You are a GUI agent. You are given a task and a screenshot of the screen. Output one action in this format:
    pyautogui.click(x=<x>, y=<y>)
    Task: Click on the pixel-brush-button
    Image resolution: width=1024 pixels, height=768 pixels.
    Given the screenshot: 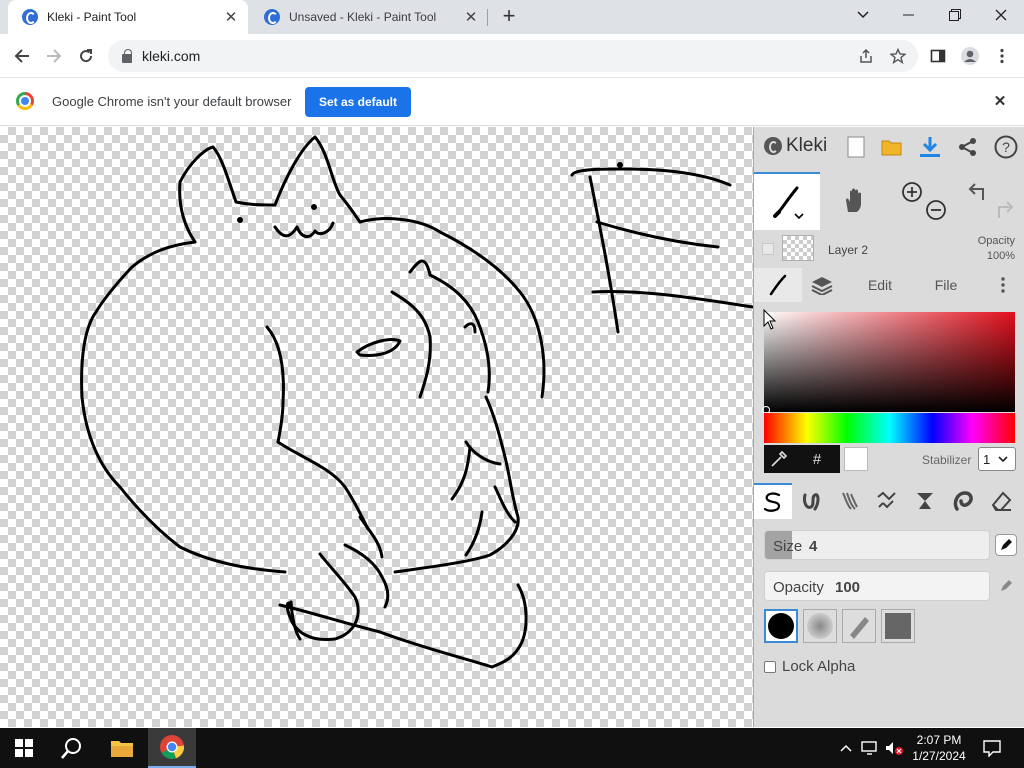 What is the action you would take?
    pyautogui.click(x=887, y=501)
    